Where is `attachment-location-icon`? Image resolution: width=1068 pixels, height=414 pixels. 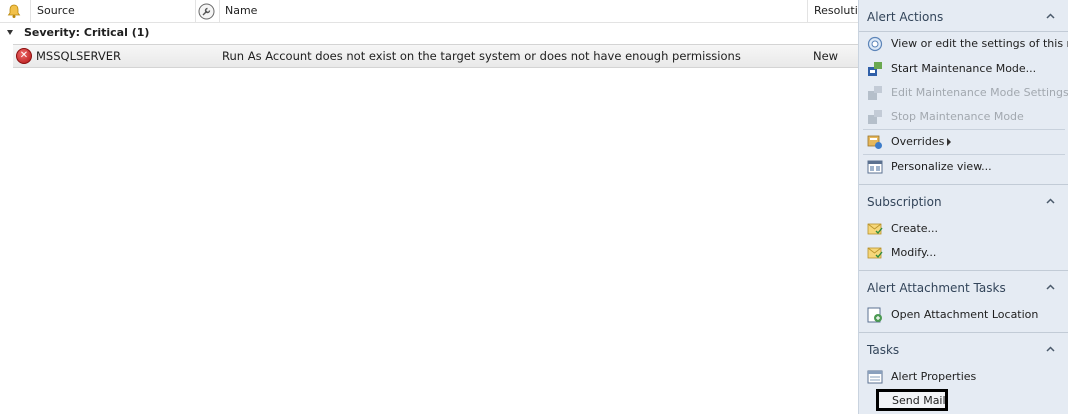 attachment-location-icon is located at coordinates (874, 315).